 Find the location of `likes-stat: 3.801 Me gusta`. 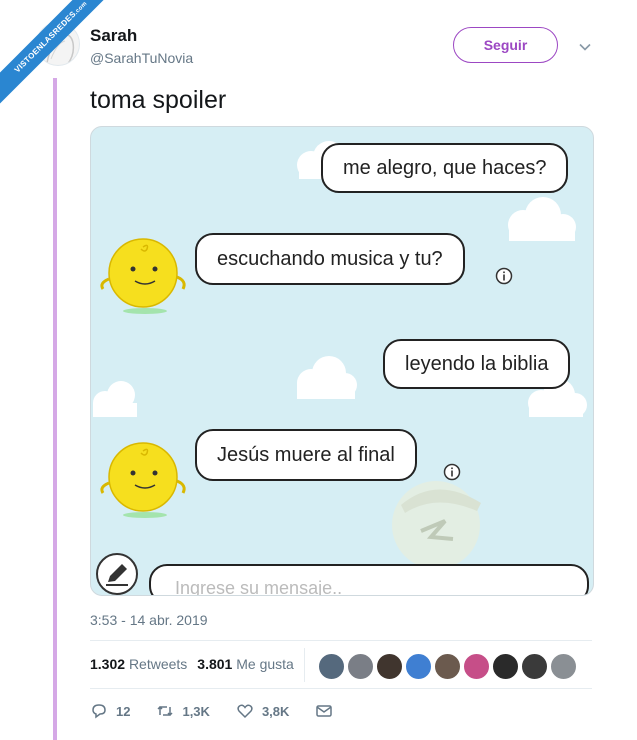

likes-stat: 3.801 Me gusta is located at coordinates (245, 664).